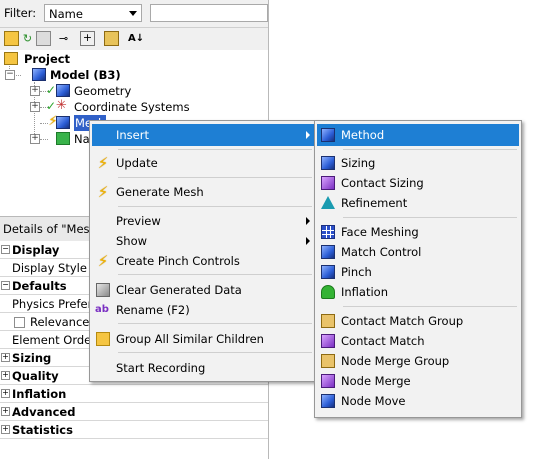  I want to click on node-merge-icon, so click(328, 381).